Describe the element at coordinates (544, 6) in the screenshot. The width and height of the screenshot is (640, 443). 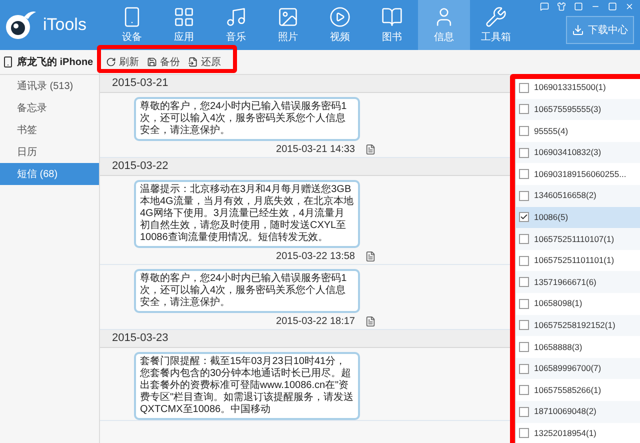
I see `feedback-icon` at that location.